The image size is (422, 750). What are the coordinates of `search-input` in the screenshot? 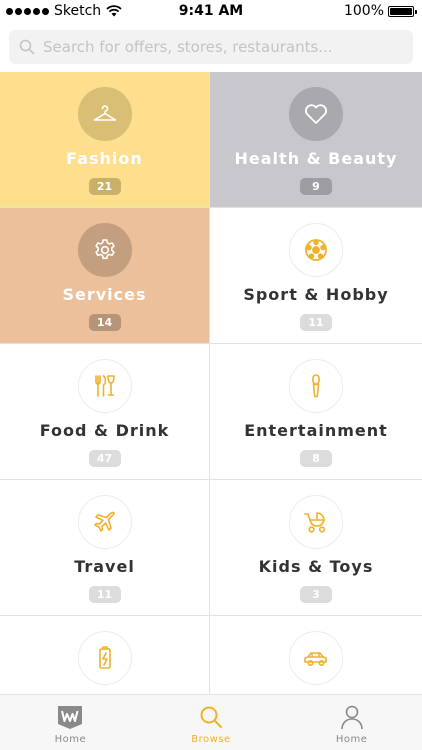 It's located at (223, 47).